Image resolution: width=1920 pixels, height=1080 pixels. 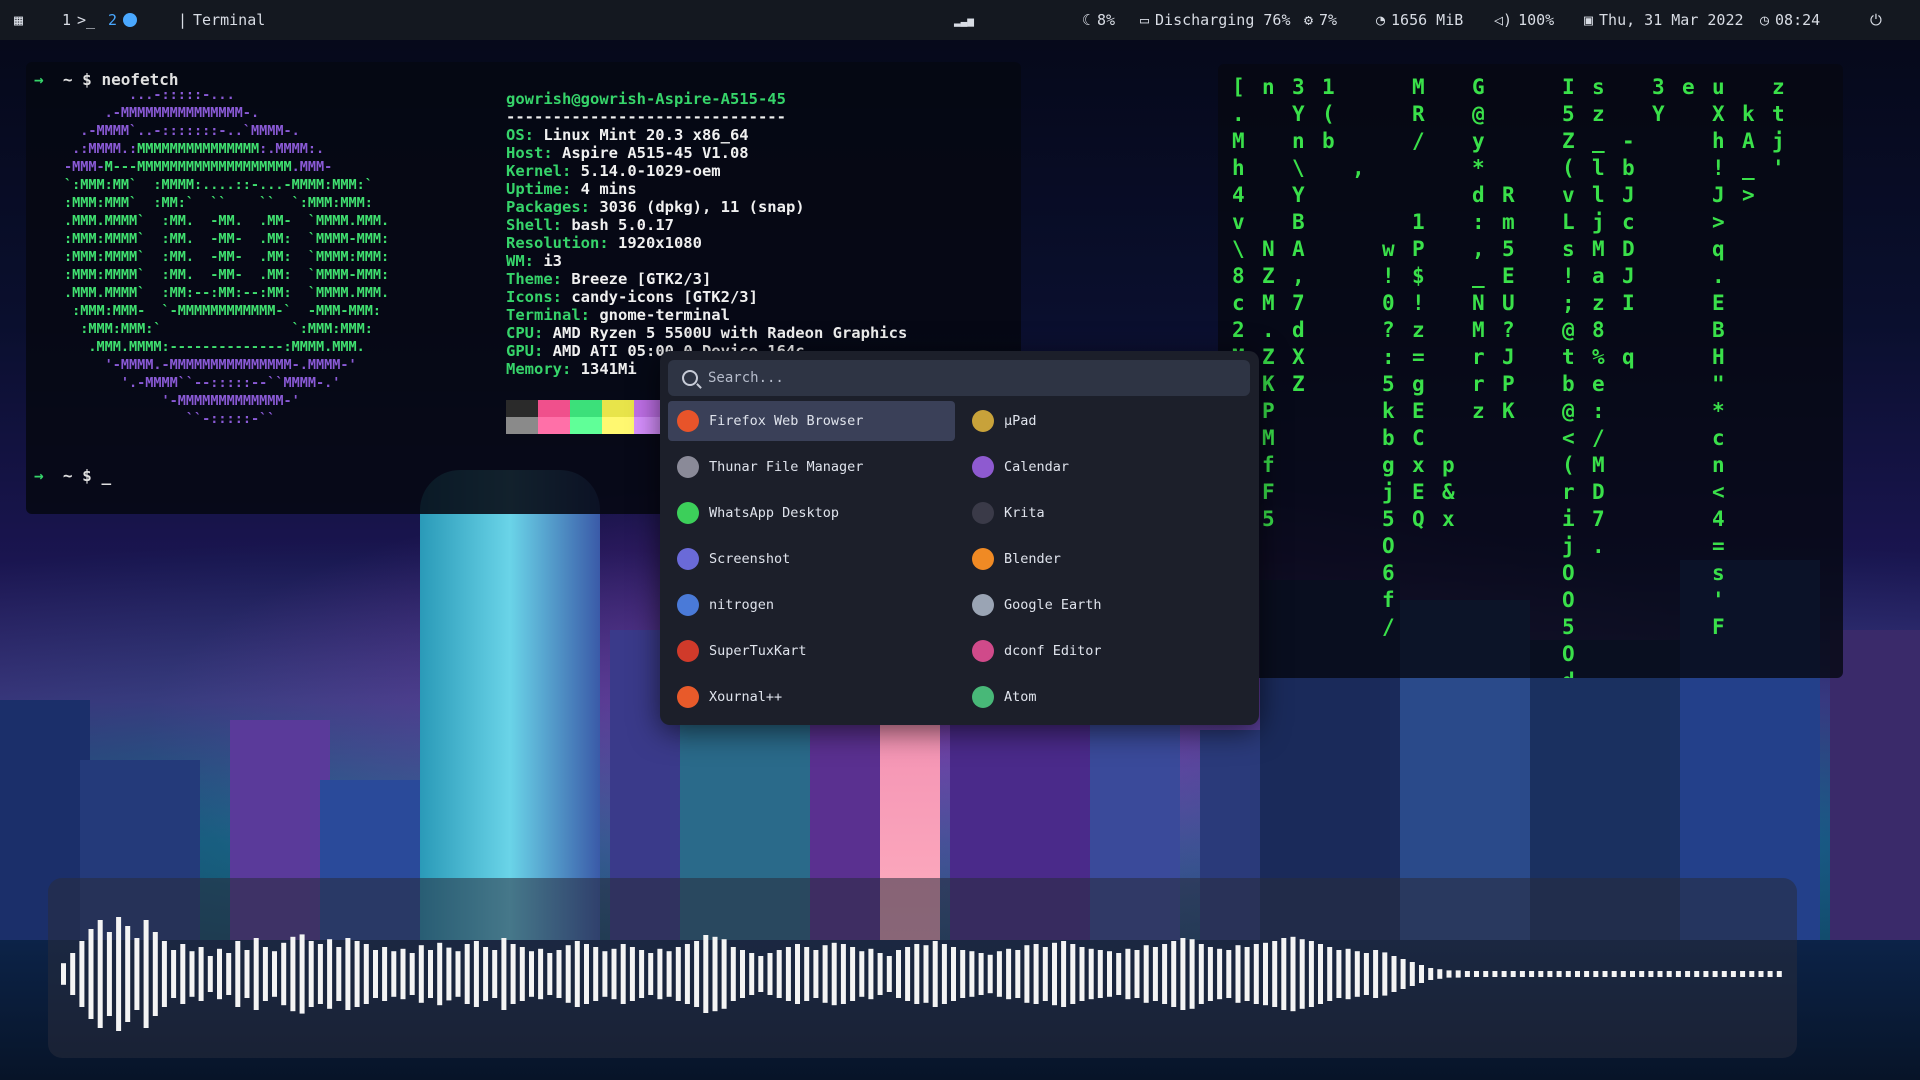 I want to click on clock-widget: ◷ 08:24, so click(x=1790, y=20).